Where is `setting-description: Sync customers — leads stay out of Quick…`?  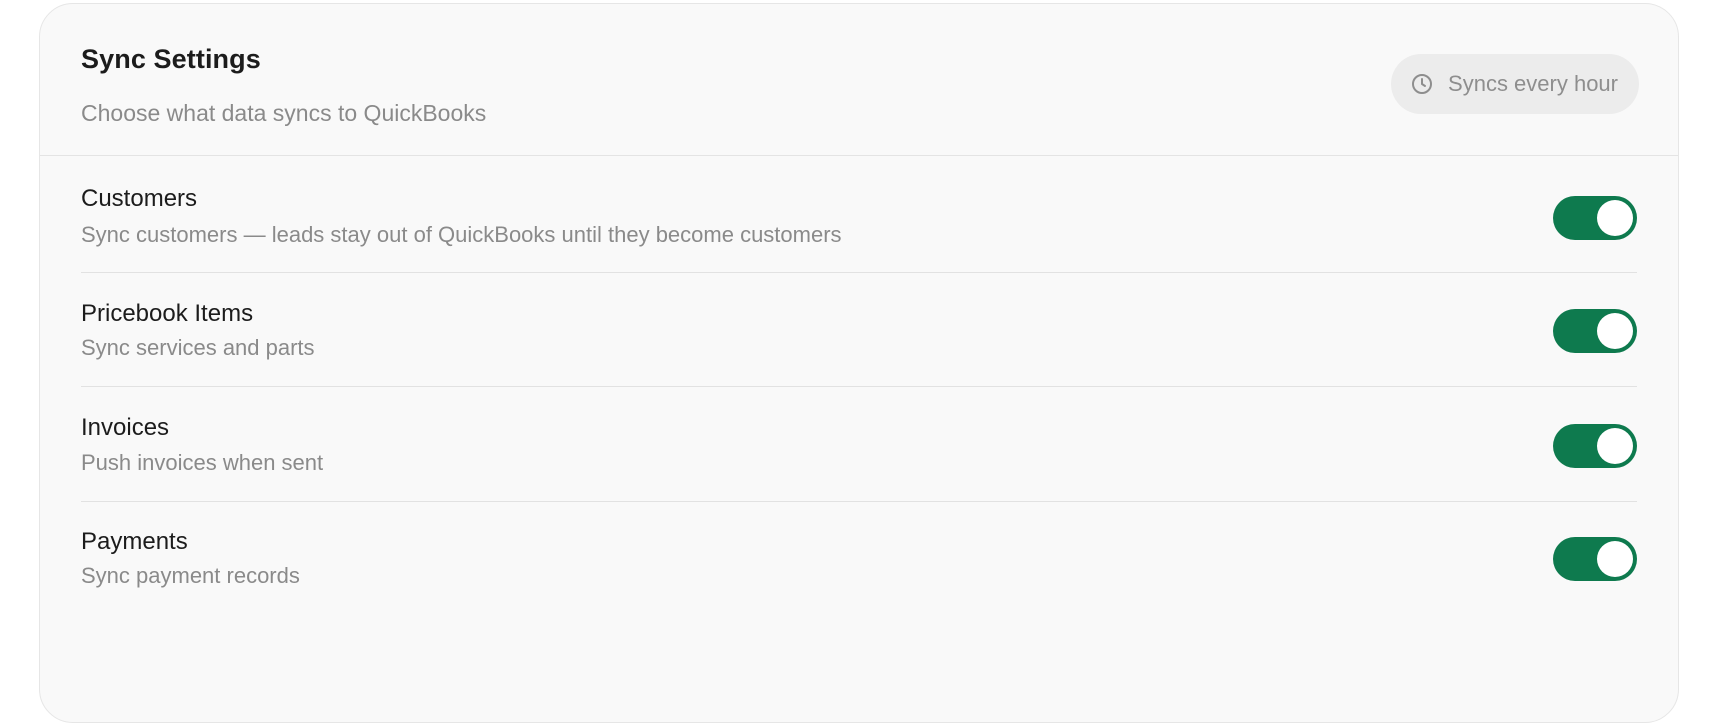
setting-description: Sync customers — leads stay out of Quick… is located at coordinates (461, 234).